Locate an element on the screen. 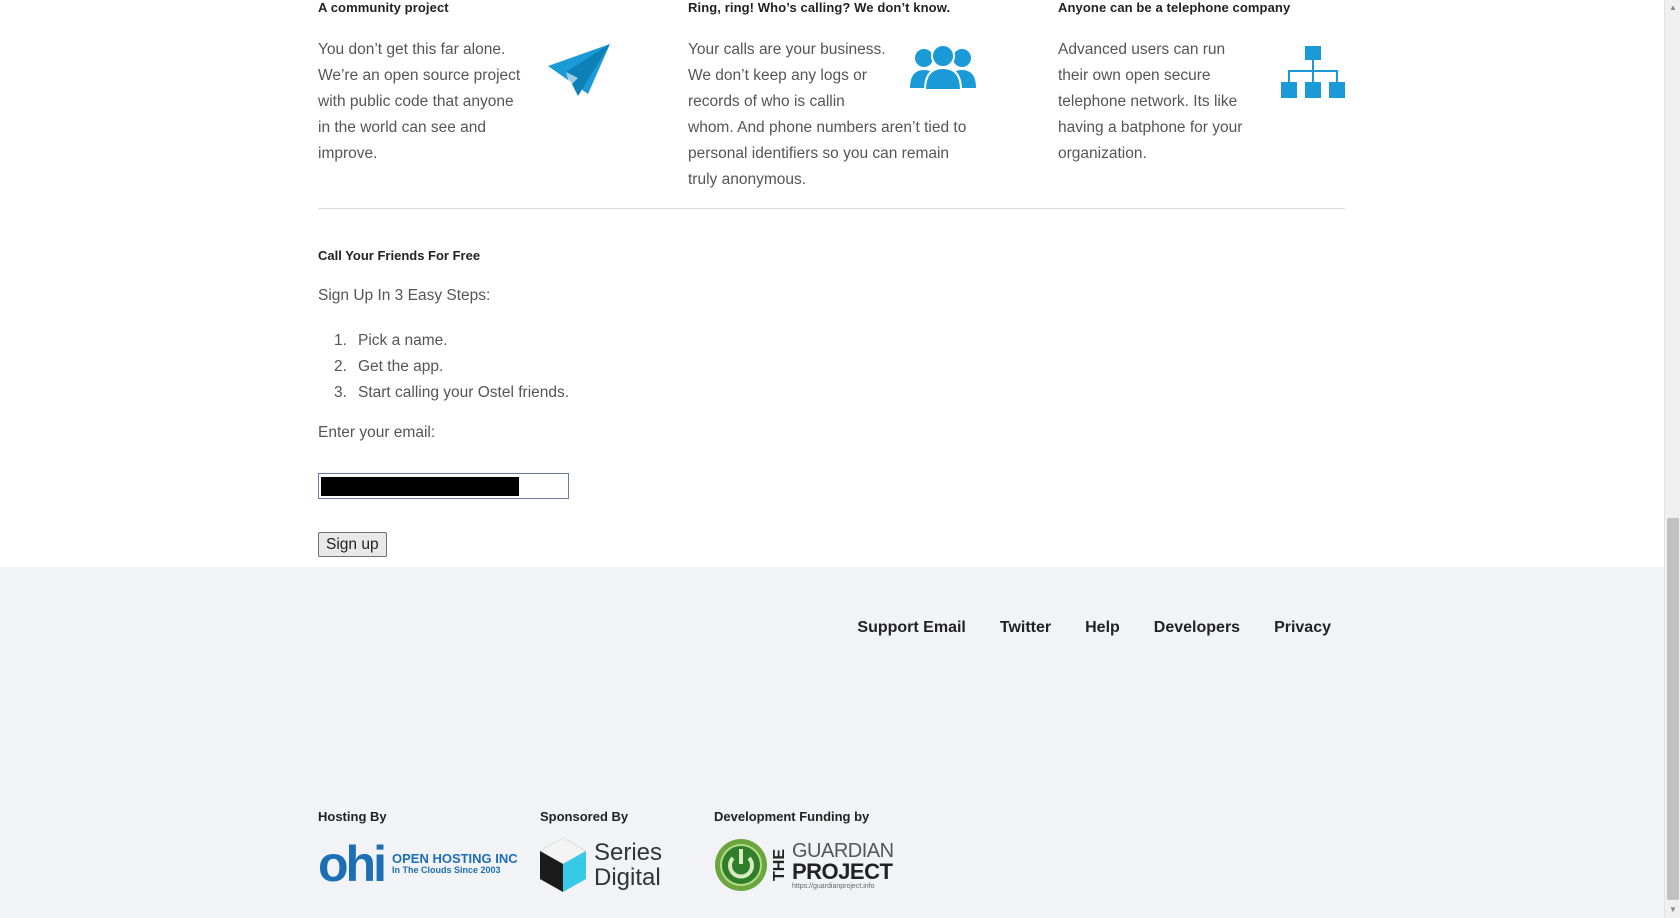 The image size is (1680, 918). feature-text-line: whom. And phone numbers aren’t tied to is located at coordinates (827, 127).